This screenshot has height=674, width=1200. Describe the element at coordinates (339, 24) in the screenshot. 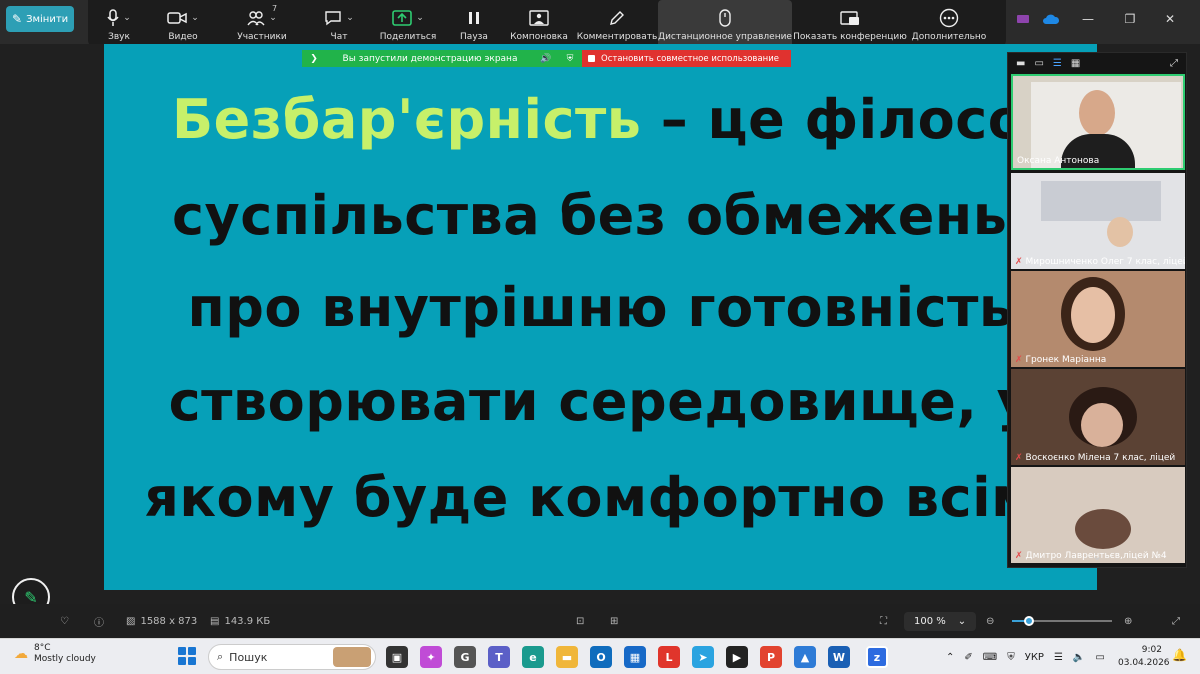

I see `chat-button: ⌄ Чат` at that location.